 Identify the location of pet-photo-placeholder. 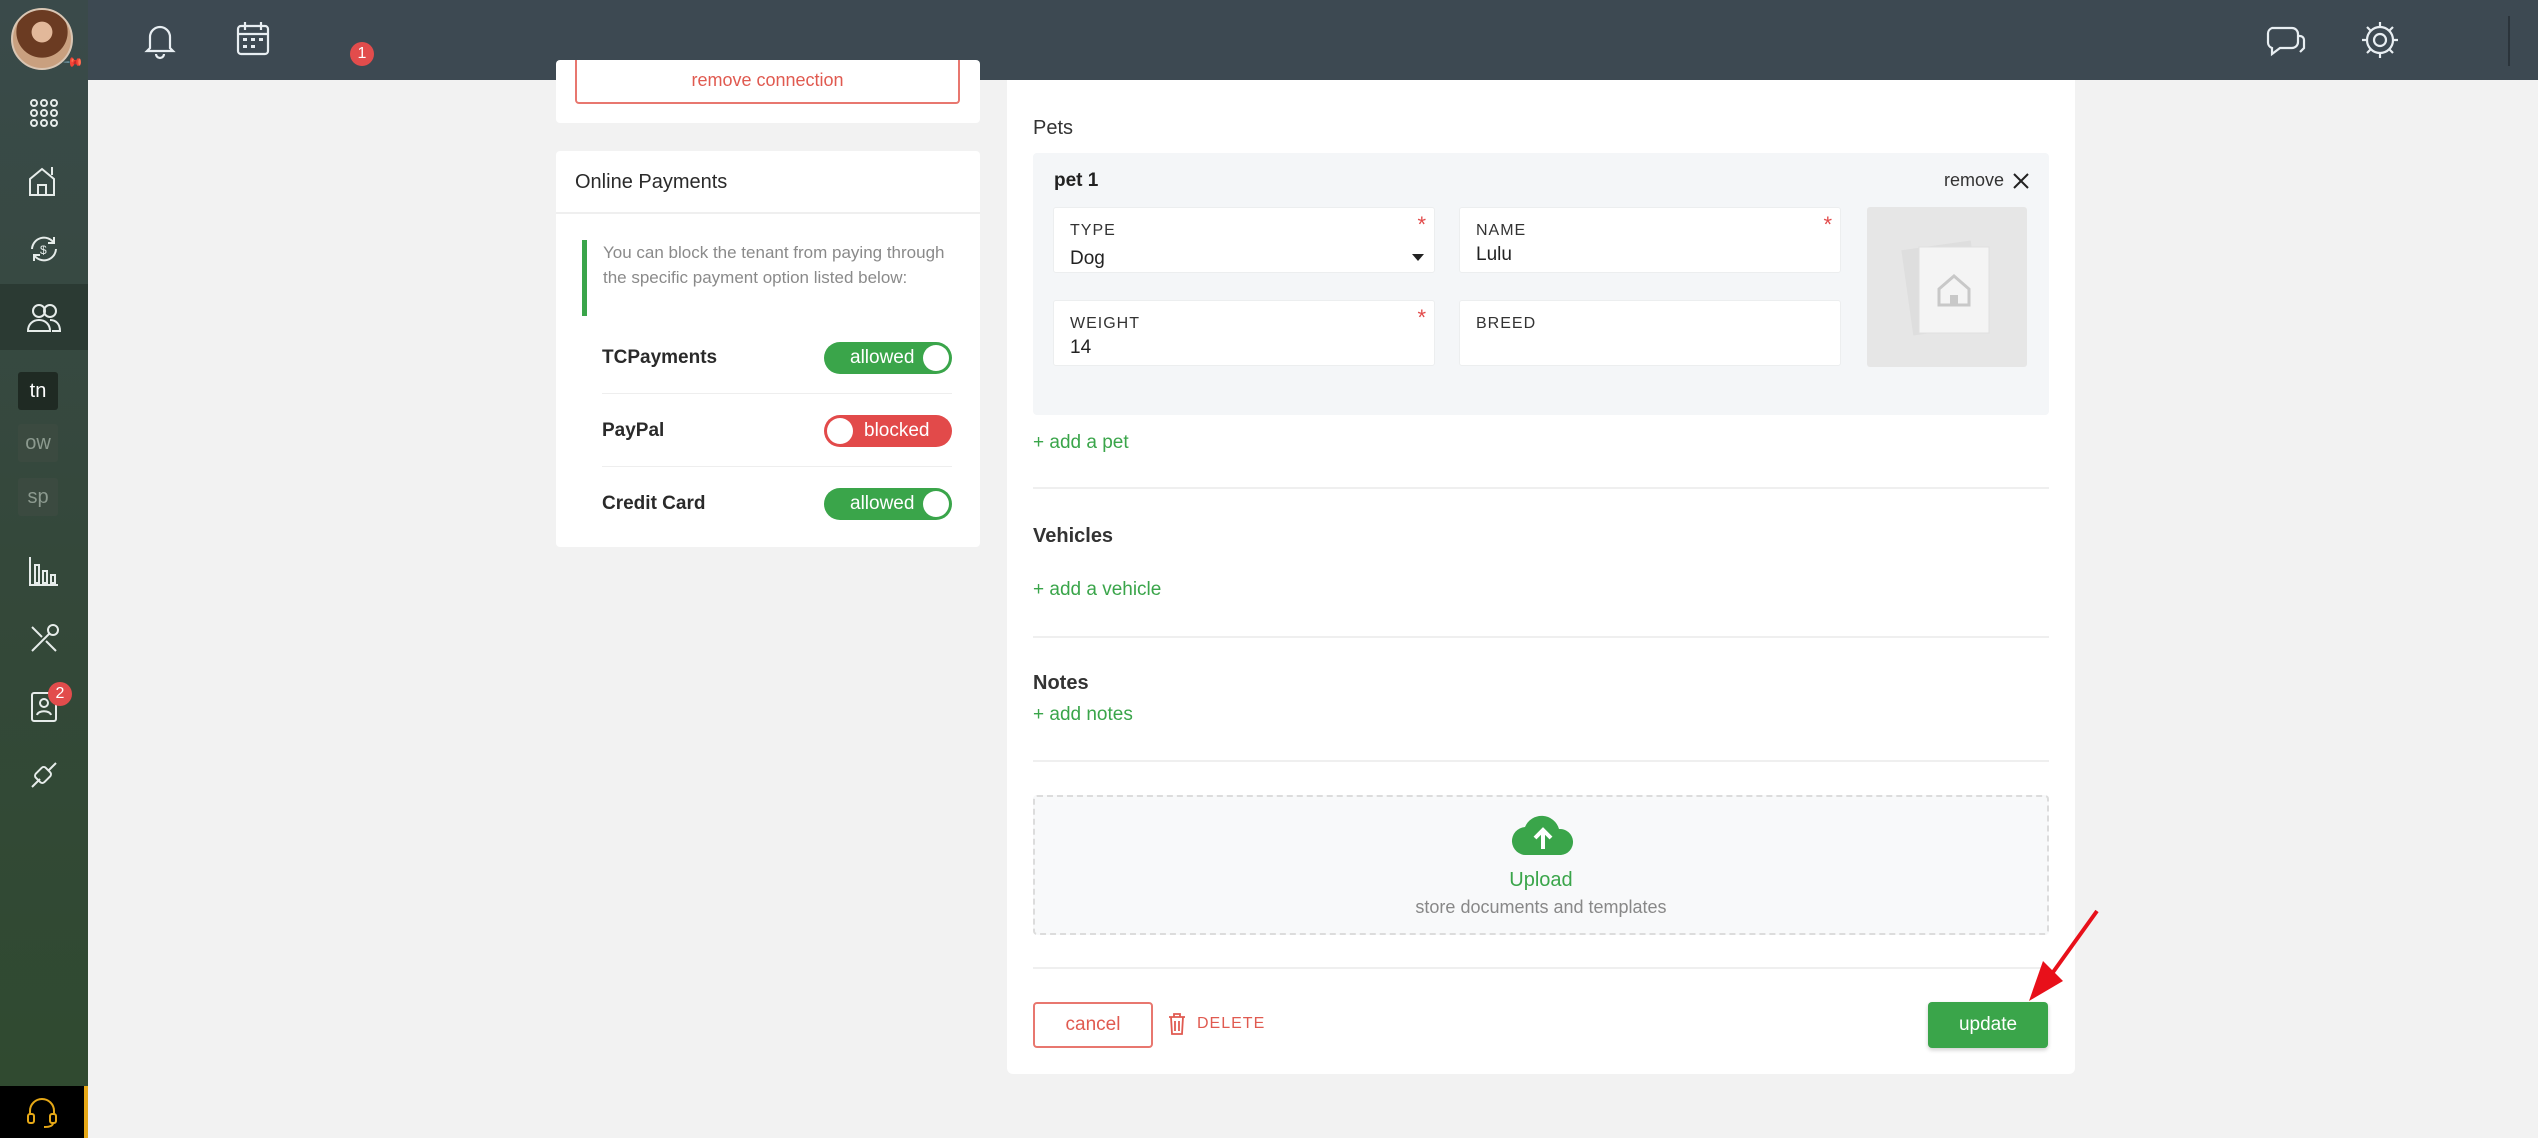
(1947, 287).